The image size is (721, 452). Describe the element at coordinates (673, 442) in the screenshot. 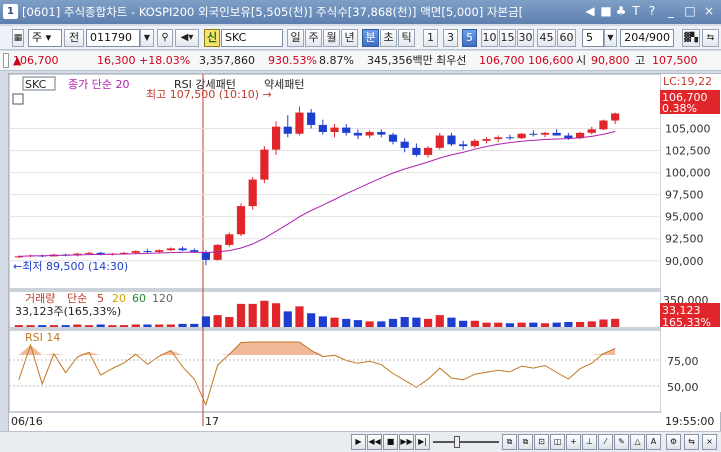

I see `settings-icon: ⚙` at that location.